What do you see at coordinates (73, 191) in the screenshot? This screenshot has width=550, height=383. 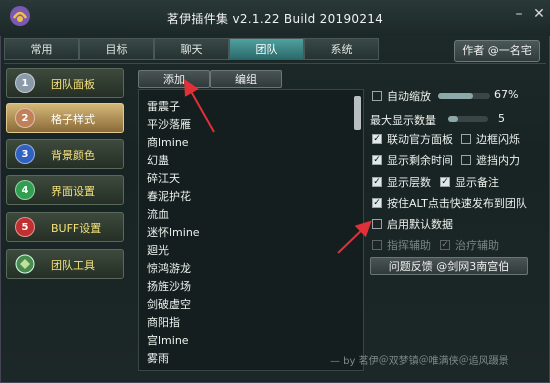 I see `sidebar-item-label: 界面设置` at bounding box center [73, 191].